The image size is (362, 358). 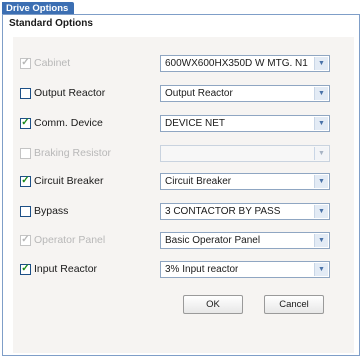 I want to click on comm-device-checkbox: ✓, so click(x=25, y=123).